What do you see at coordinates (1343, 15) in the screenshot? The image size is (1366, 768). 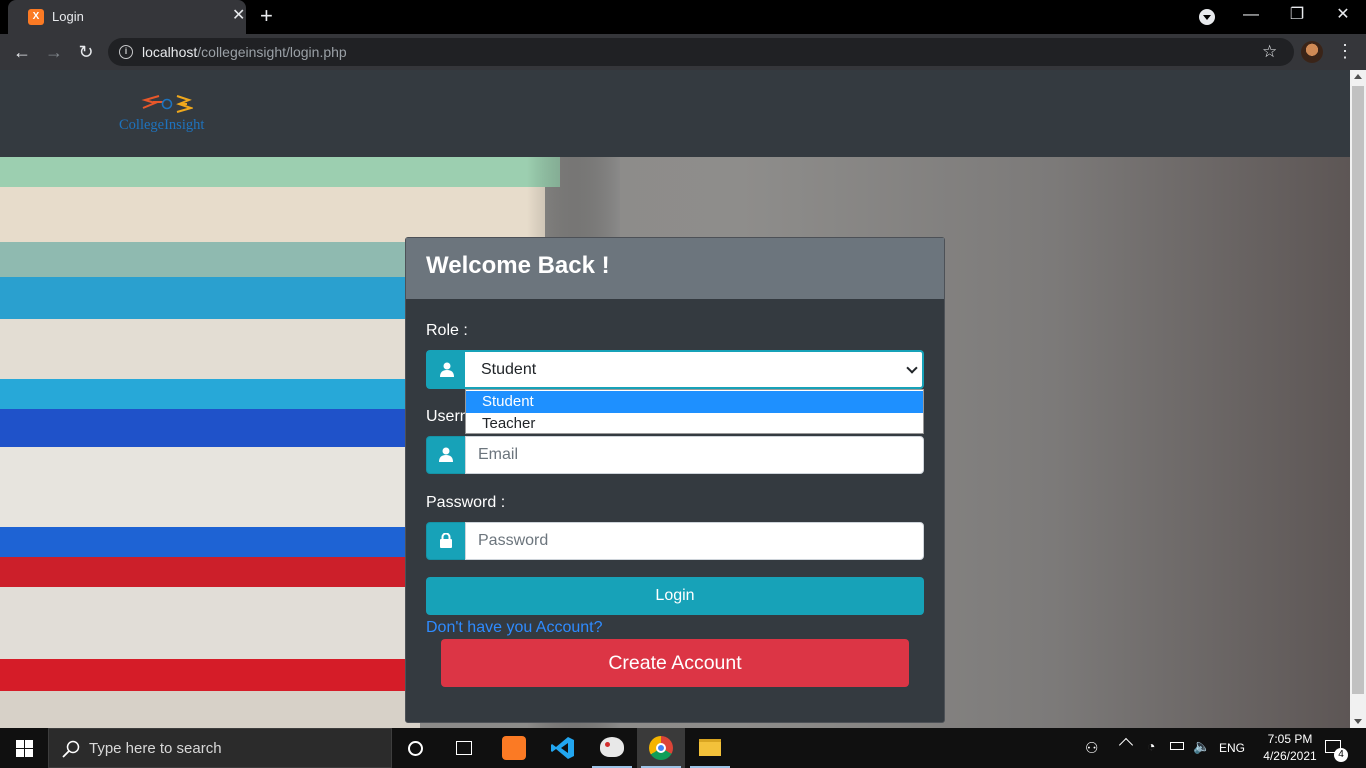 I see `close-window-button: ✕` at bounding box center [1343, 15].